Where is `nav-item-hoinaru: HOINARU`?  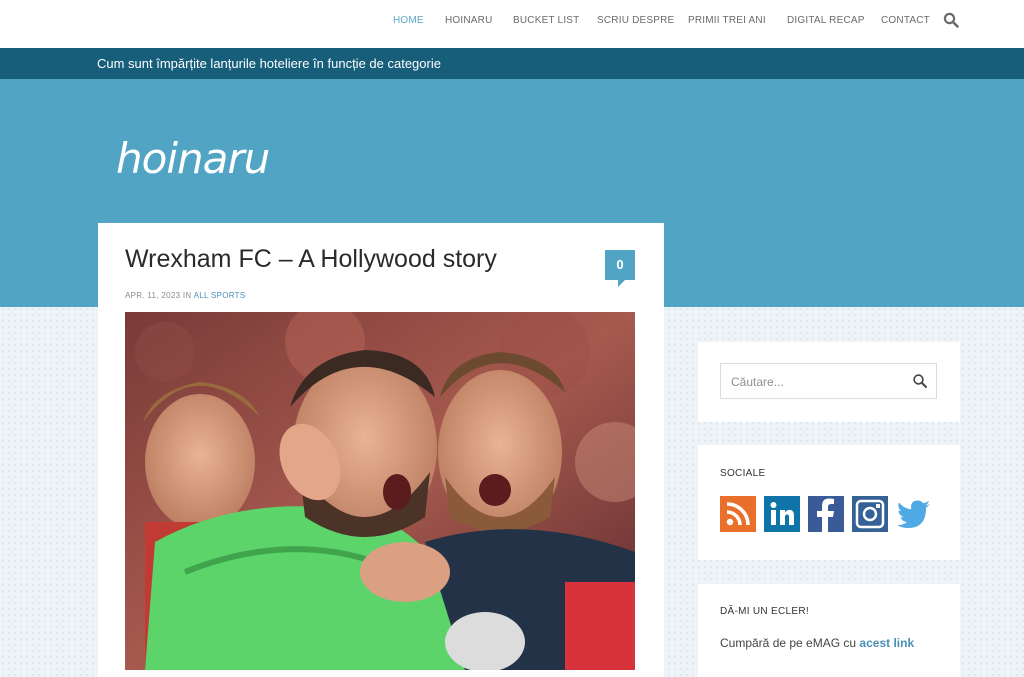
nav-item-hoinaru: HOINARU is located at coordinates (469, 20).